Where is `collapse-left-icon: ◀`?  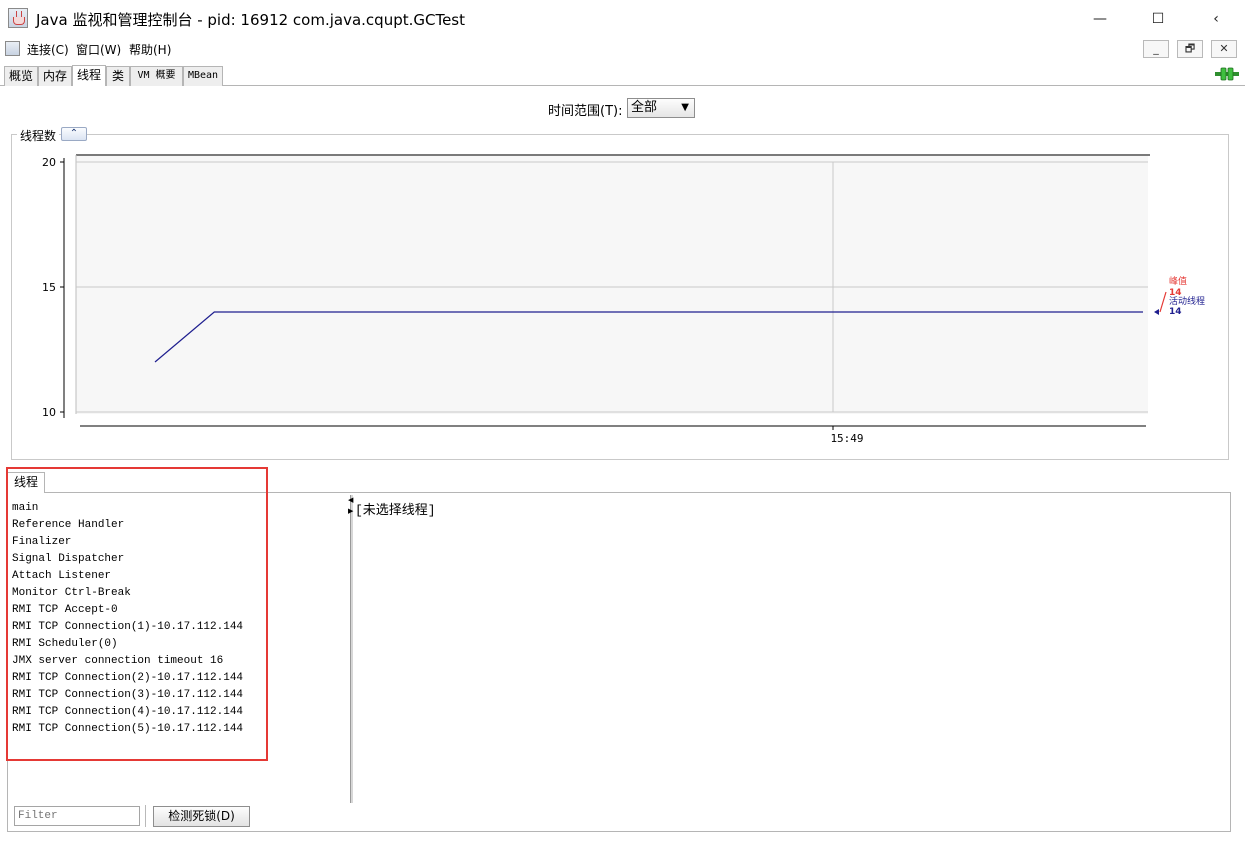
collapse-left-icon: ◀ is located at coordinates (350, 500).